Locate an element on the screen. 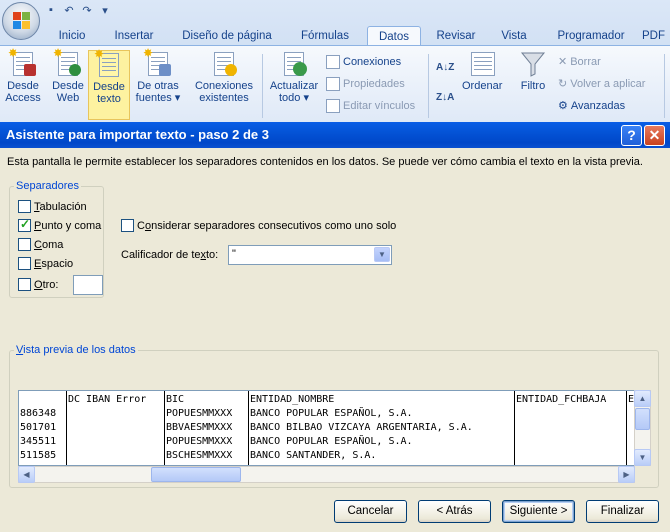 The height and width of the screenshot is (532, 670). save-icon: ▪ is located at coordinates (51, 10).